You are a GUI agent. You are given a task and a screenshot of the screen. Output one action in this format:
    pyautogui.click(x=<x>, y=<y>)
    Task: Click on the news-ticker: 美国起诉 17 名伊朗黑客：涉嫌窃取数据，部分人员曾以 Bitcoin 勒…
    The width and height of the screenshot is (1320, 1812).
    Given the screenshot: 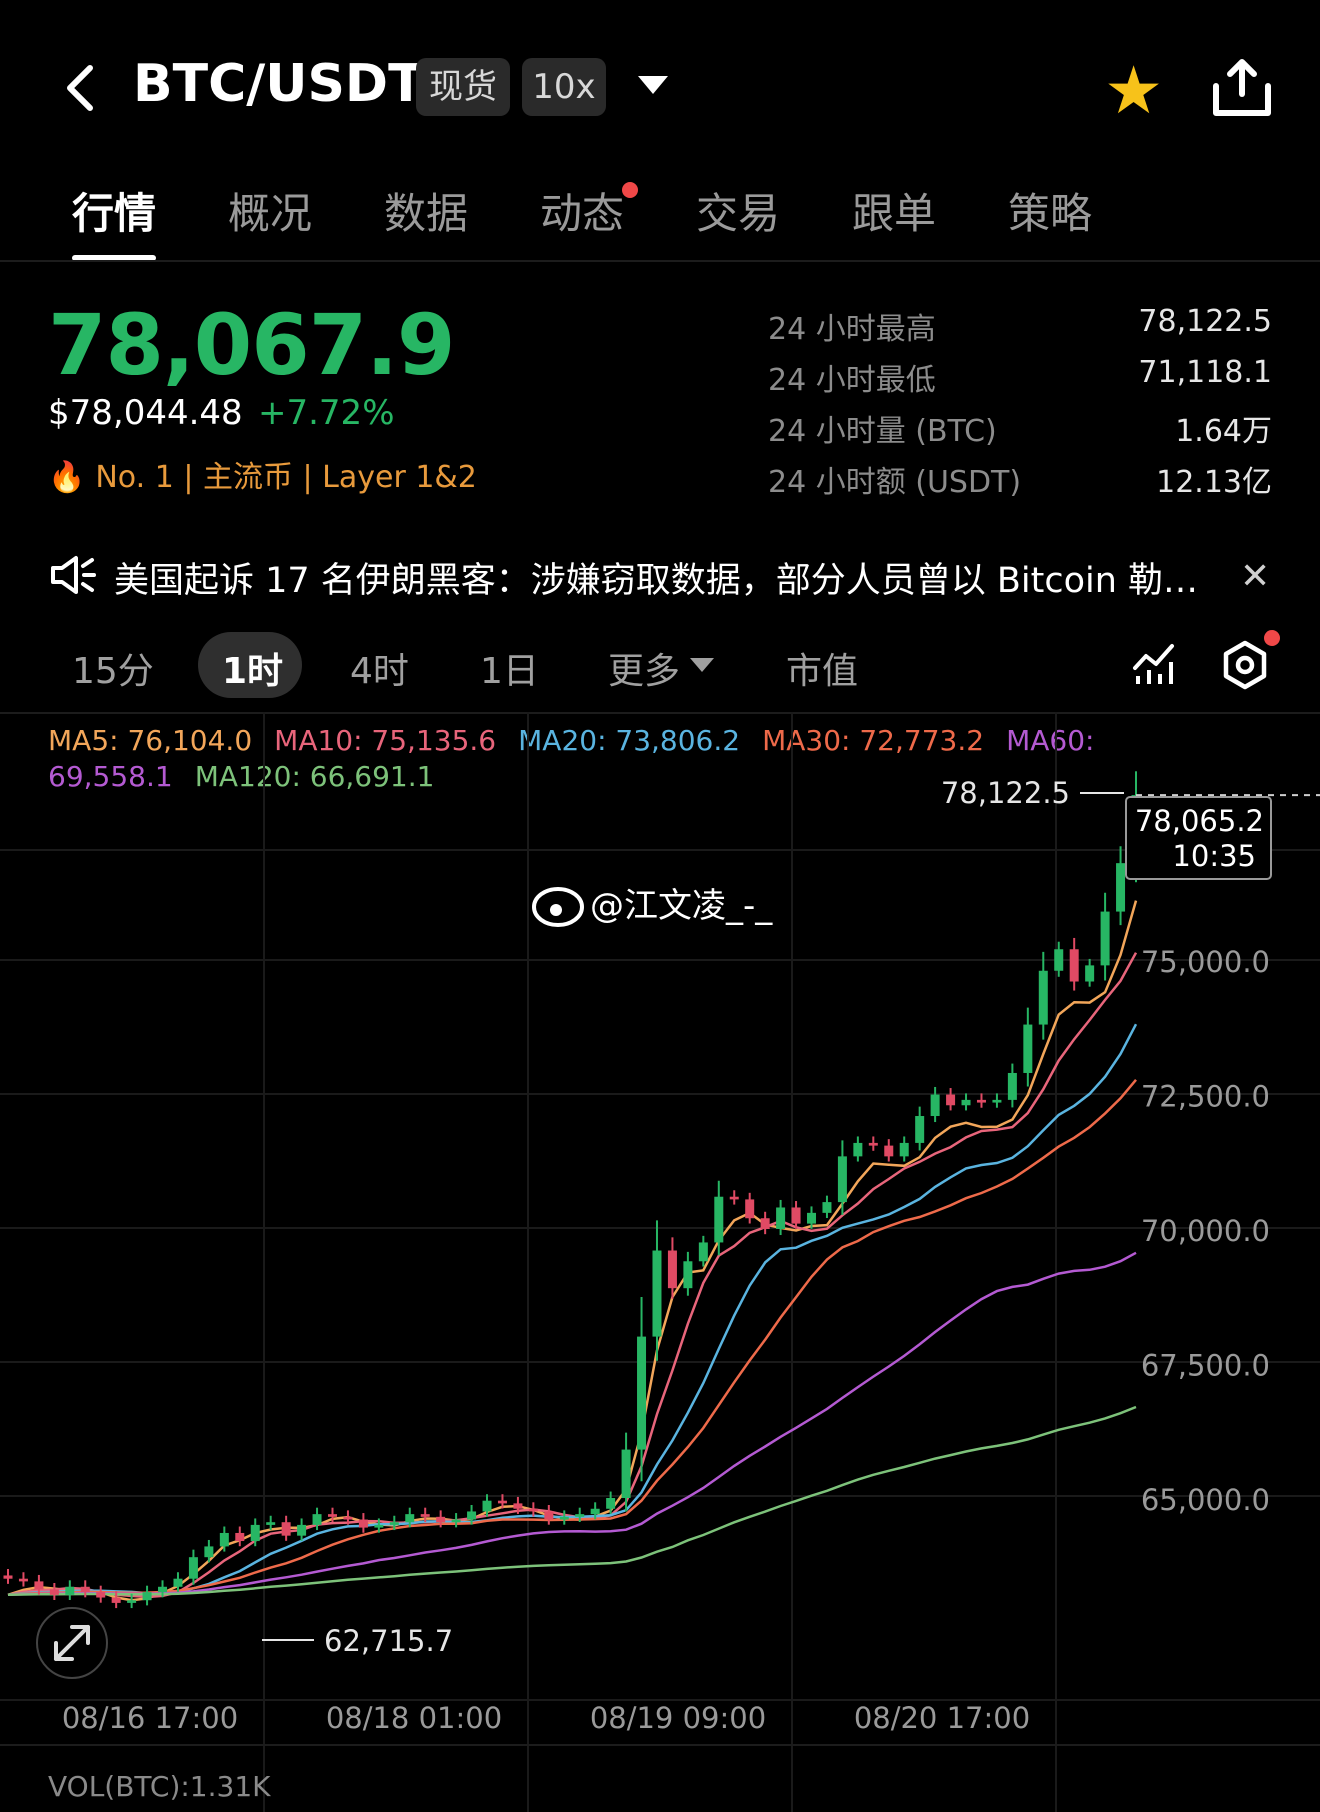 What is the action you would take?
    pyautogui.click(x=664, y=577)
    